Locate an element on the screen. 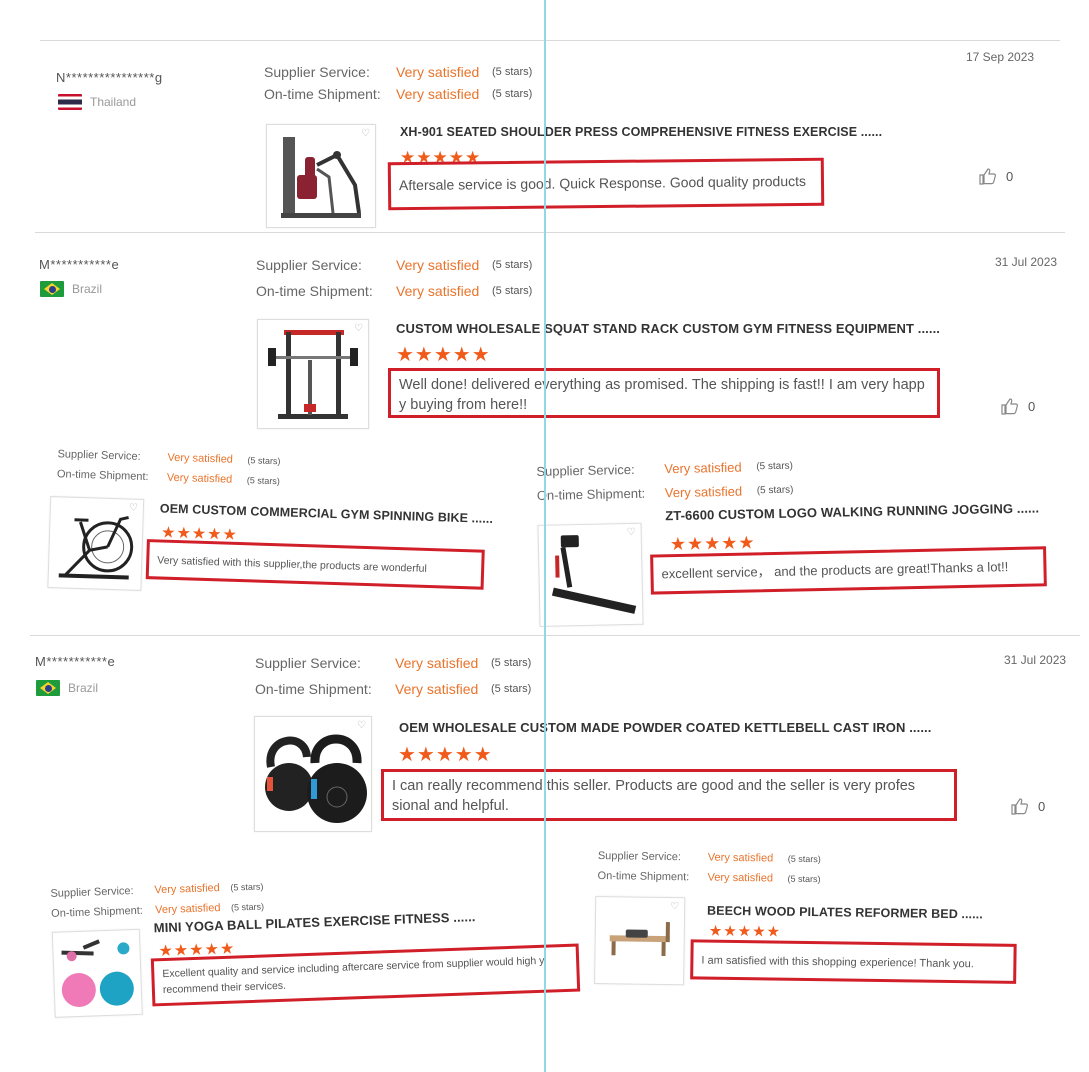 The width and height of the screenshot is (1089, 1072). product-thumbnail is located at coordinates (97, 973).